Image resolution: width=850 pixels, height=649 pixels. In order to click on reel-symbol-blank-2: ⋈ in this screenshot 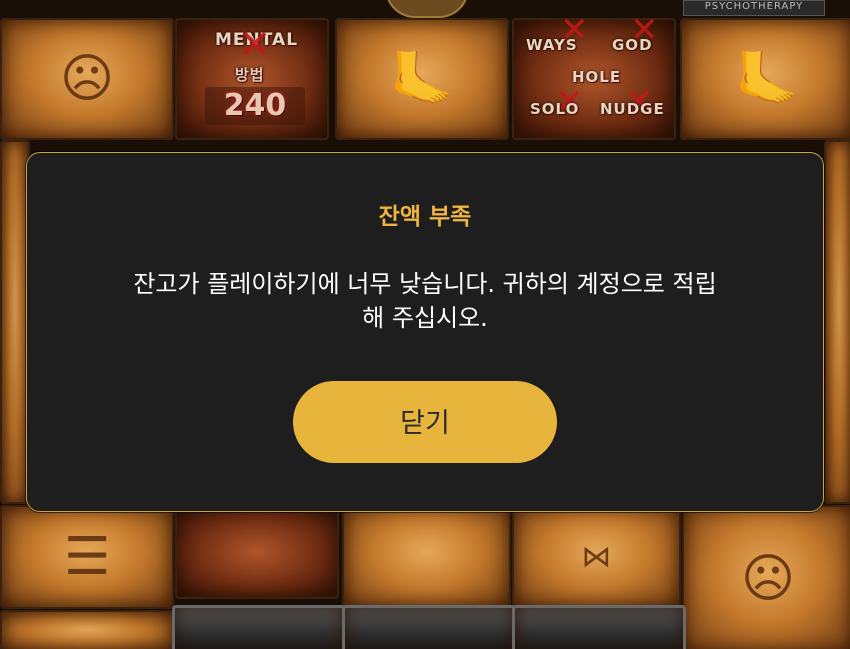, I will do `click(596, 557)`.